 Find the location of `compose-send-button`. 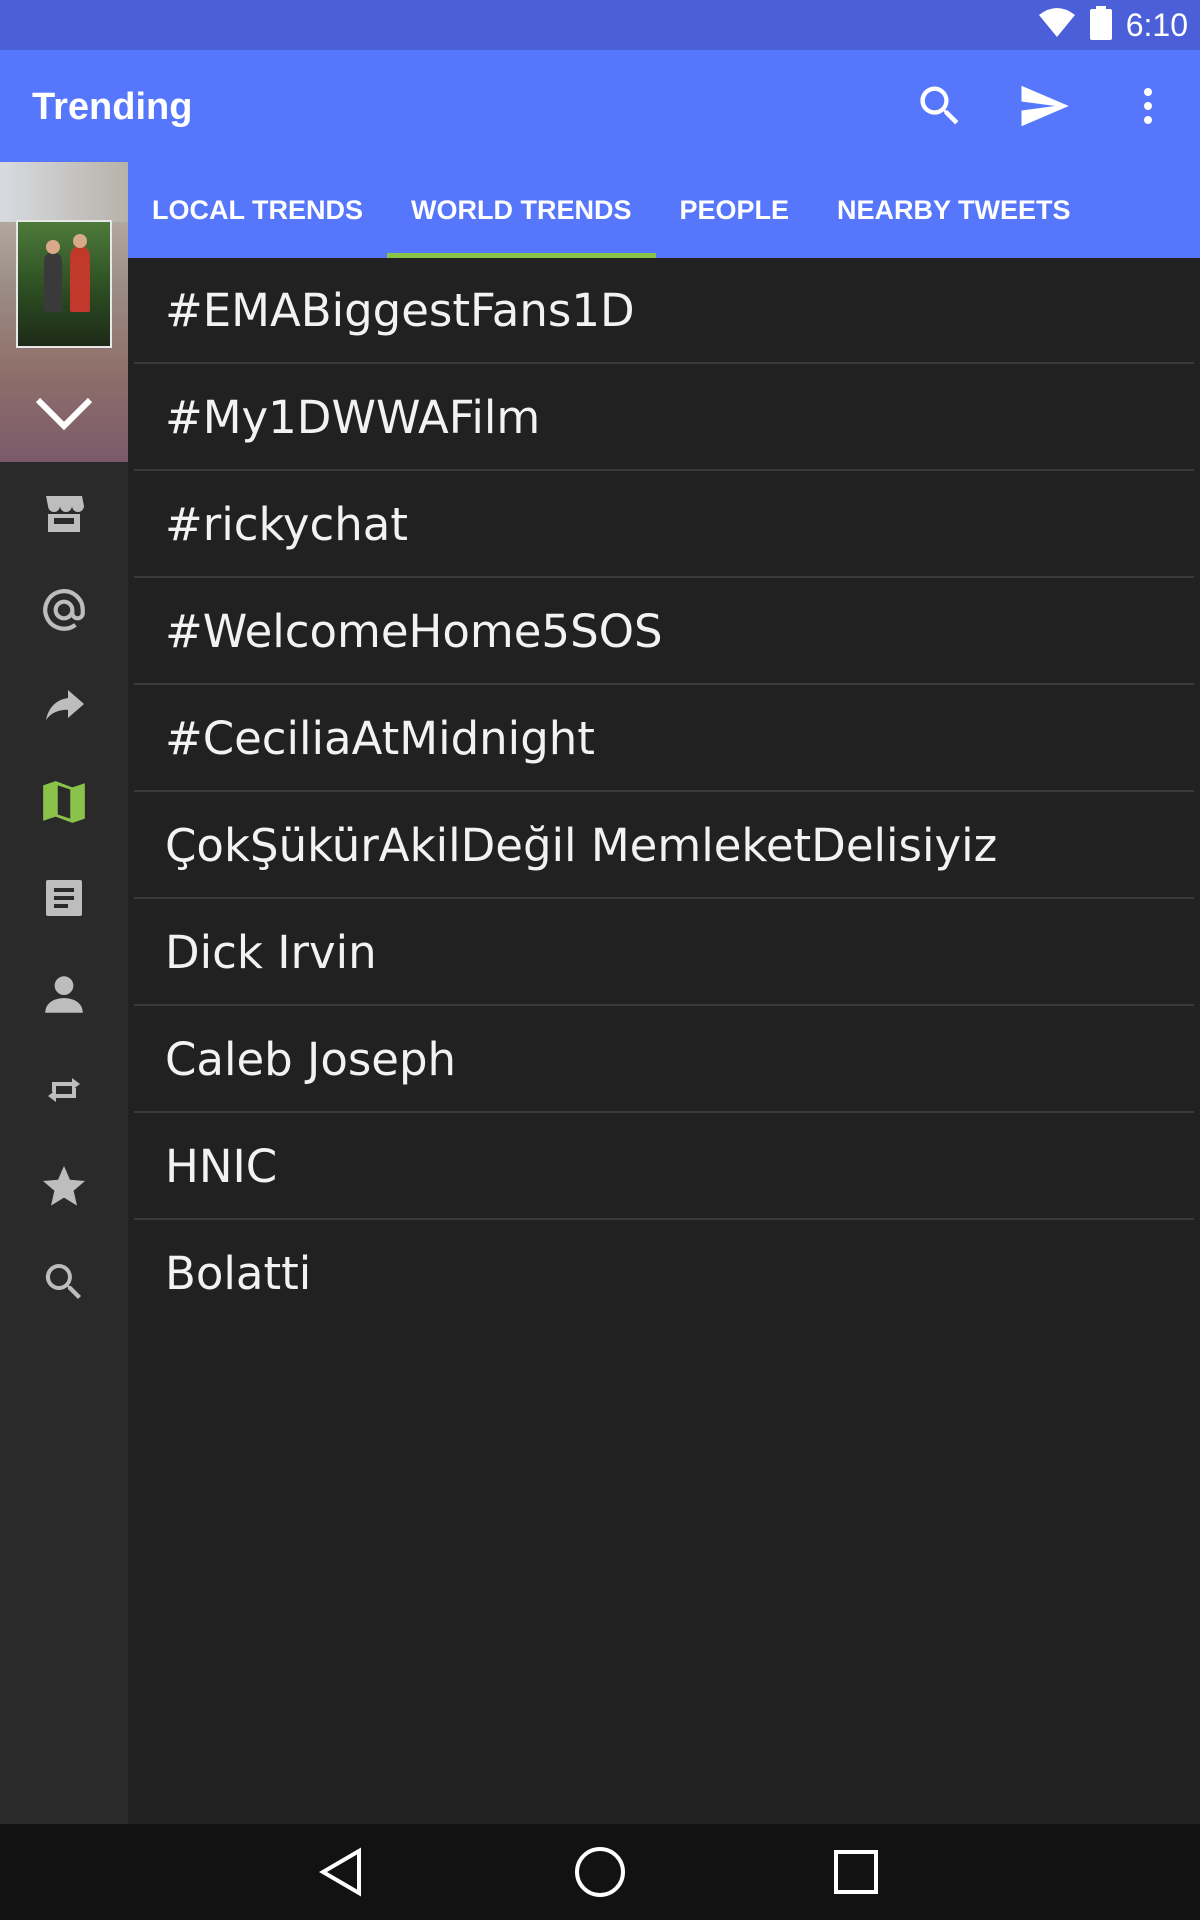

compose-send-button is located at coordinates (1044, 106).